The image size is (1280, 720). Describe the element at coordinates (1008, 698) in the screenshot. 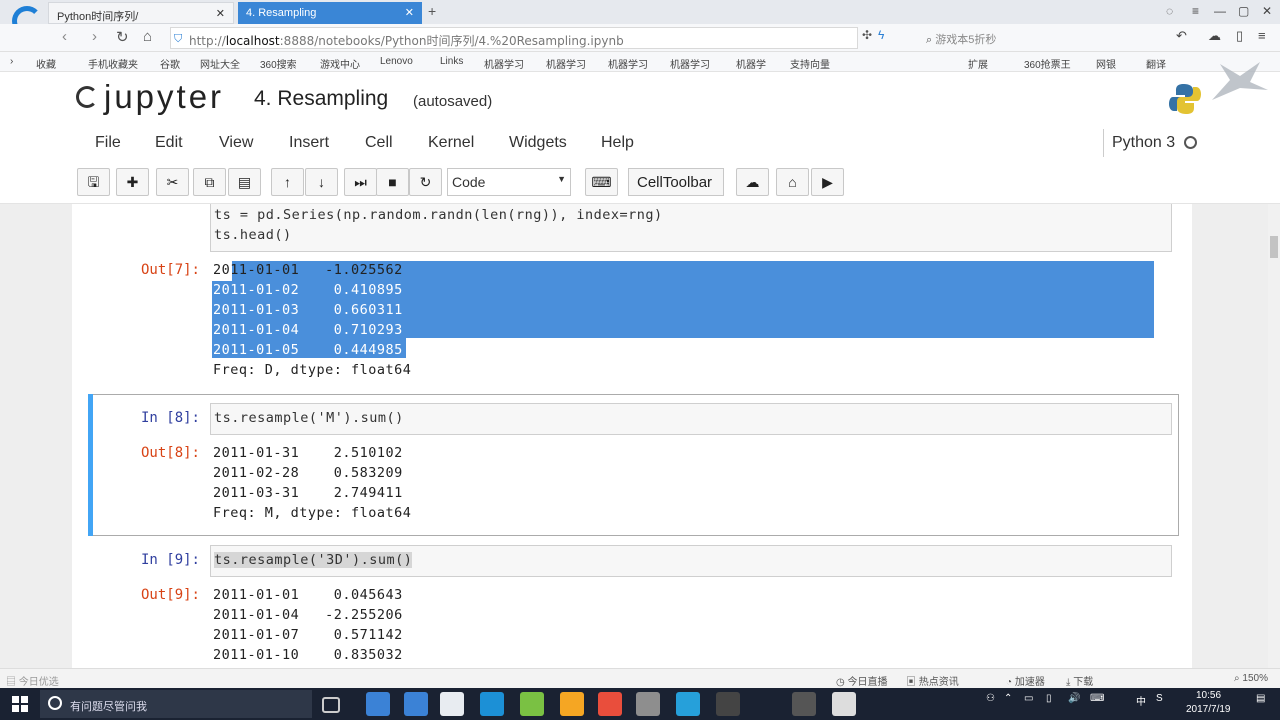

I see `tray-chevron-icon: ⌃` at that location.